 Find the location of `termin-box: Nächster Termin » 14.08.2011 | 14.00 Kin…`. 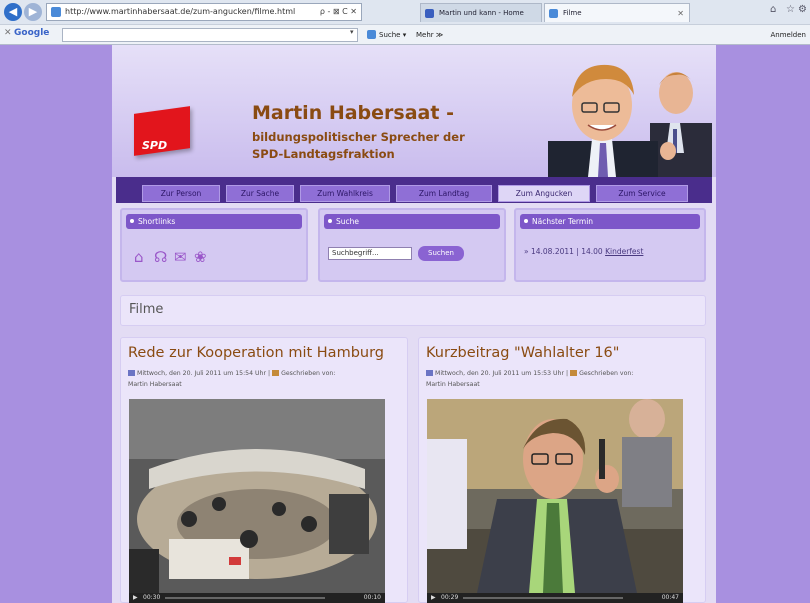

termin-box: Nächster Termin » 14.08.2011 | 14.00 Kin… is located at coordinates (610, 245).